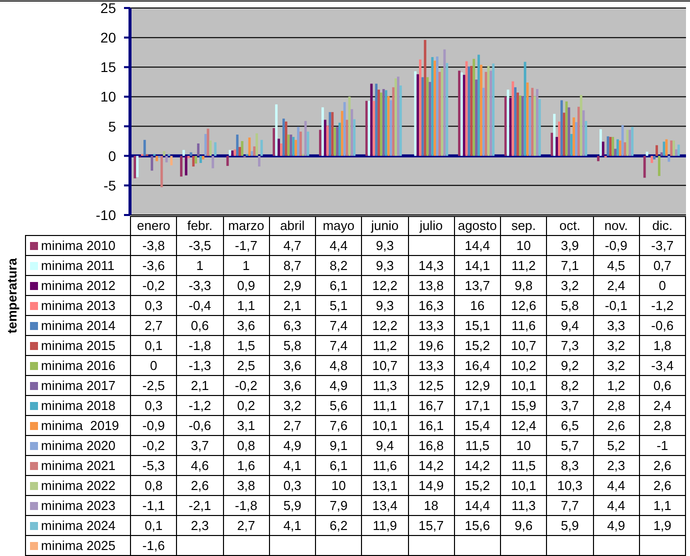 Image resolution: width=690 pixels, height=556 pixels. Describe the element at coordinates (339, 526) in the screenshot. I see `table-cell: 6,2` at that location.